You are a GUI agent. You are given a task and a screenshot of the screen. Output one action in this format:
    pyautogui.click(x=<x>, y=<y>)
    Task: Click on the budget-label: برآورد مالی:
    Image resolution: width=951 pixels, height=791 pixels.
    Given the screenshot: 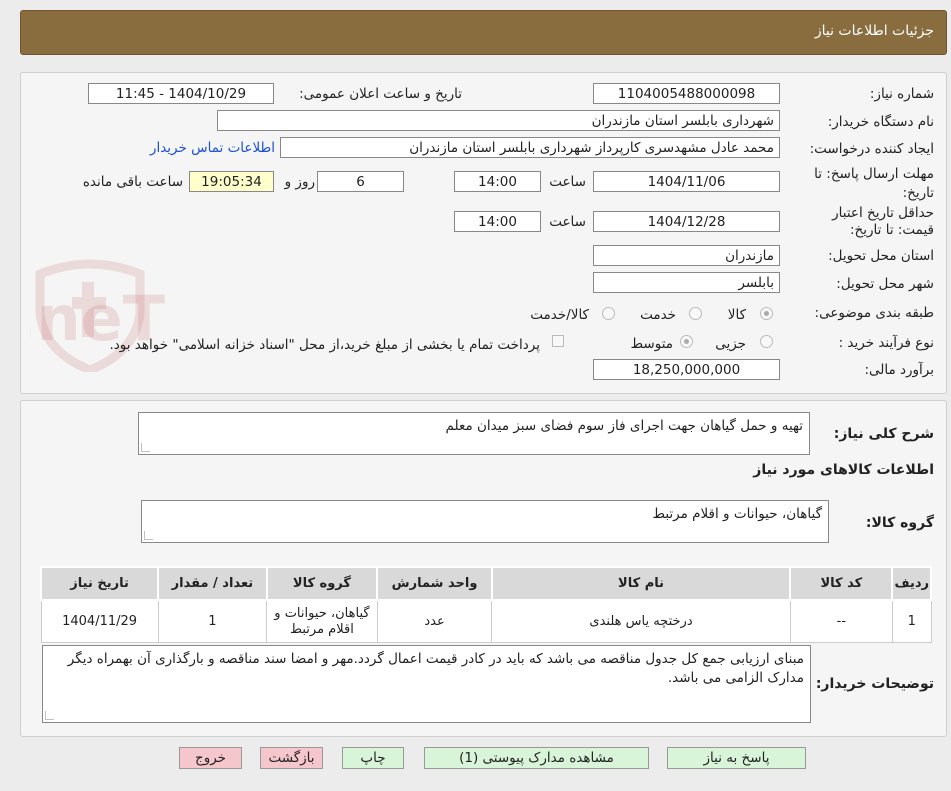 What is the action you would take?
    pyautogui.click(x=899, y=370)
    